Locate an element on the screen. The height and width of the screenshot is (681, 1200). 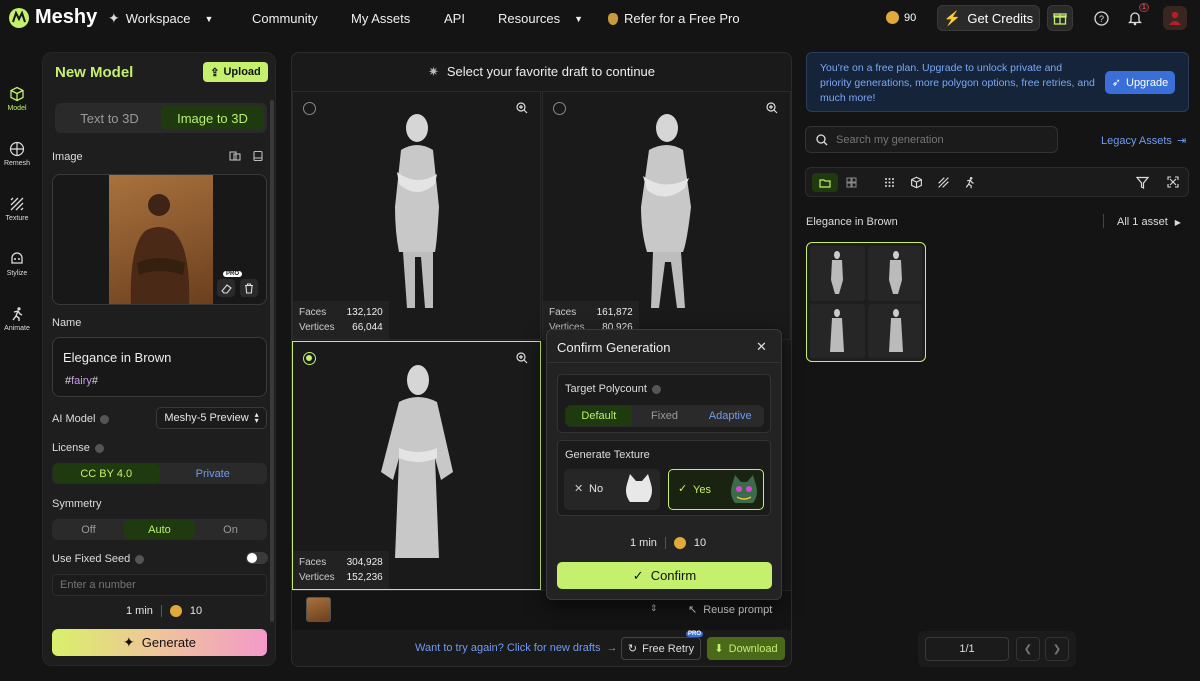
drafts-header: ✷ Select your favorite draft to continue is located at coordinates (541, 71).